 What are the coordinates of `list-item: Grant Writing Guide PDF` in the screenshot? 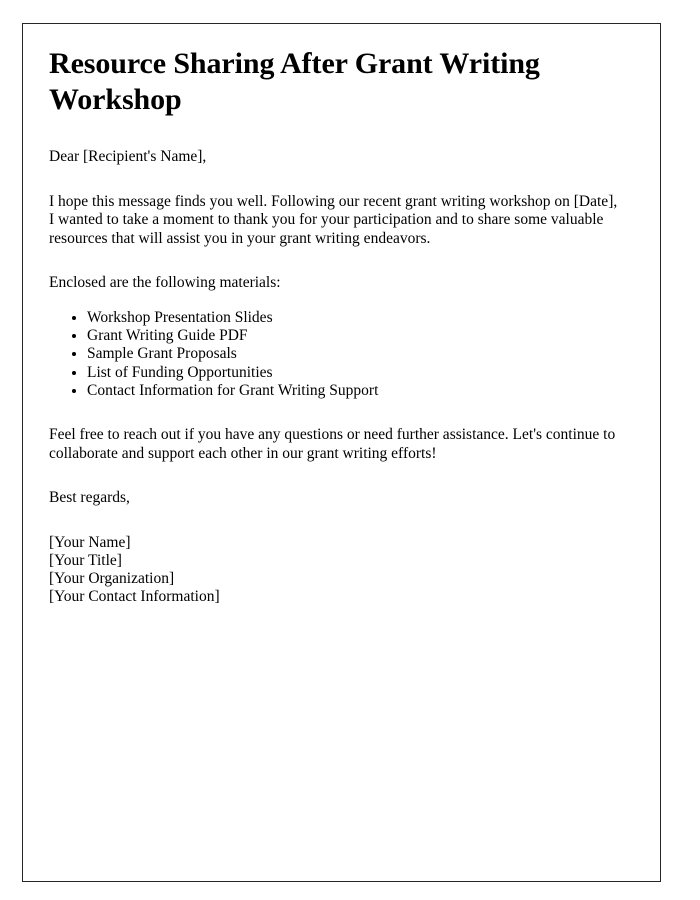 It's located at (355, 336).